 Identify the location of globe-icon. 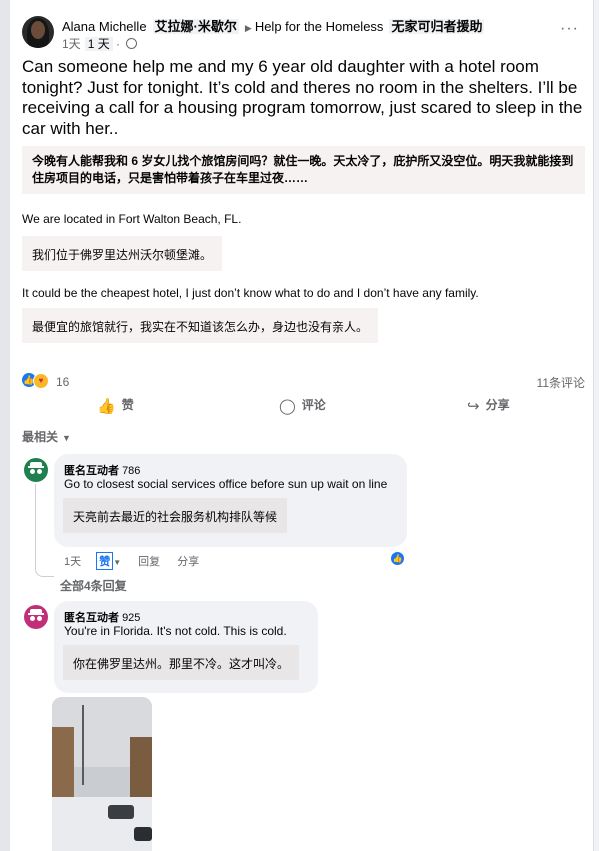
(132, 43).